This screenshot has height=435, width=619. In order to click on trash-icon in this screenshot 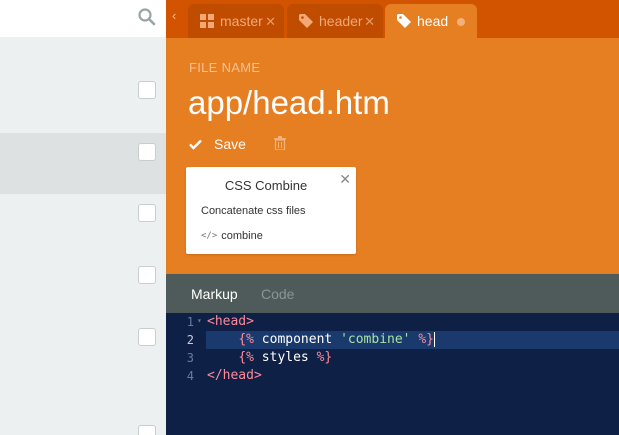, I will do `click(280, 145)`.